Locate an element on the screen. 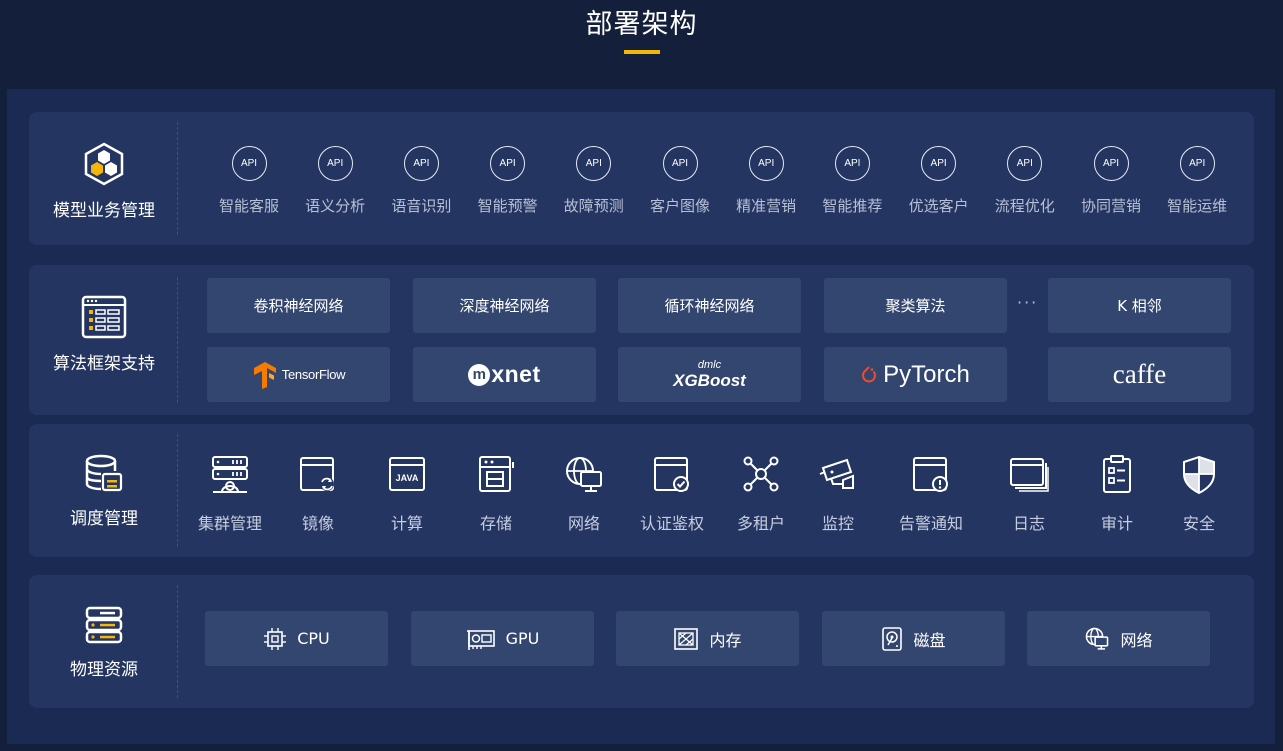 The width and height of the screenshot is (1283, 751). model-api-item: API 智能预警 is located at coordinates (508, 181).